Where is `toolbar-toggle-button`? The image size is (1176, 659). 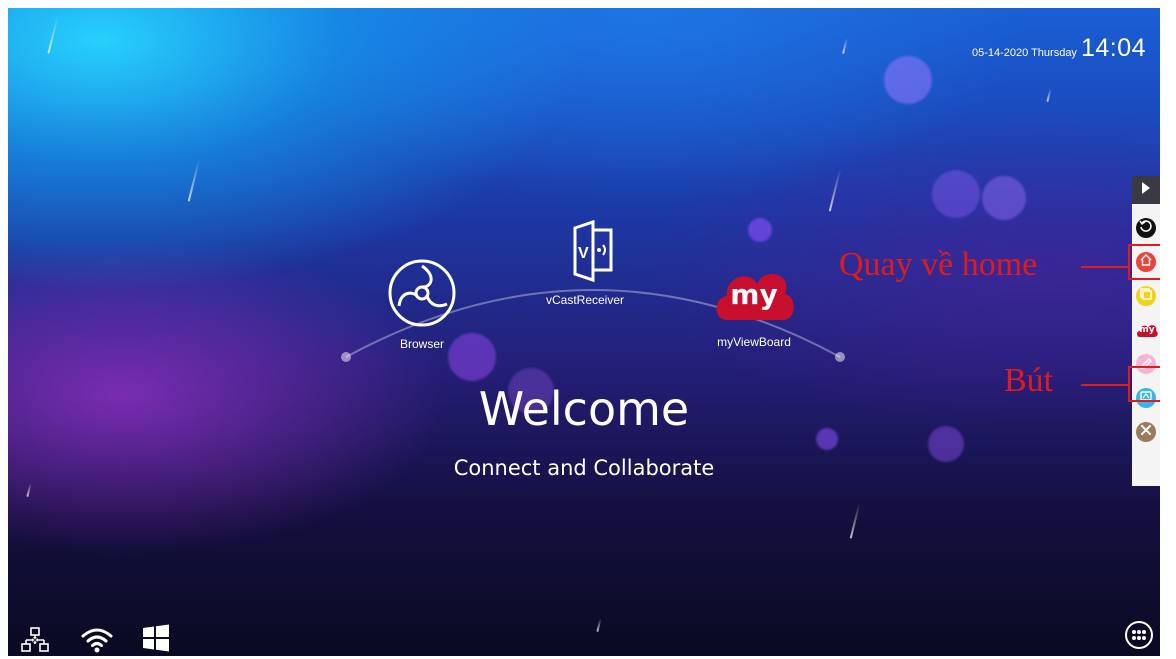 toolbar-toggle-button is located at coordinates (1146, 190).